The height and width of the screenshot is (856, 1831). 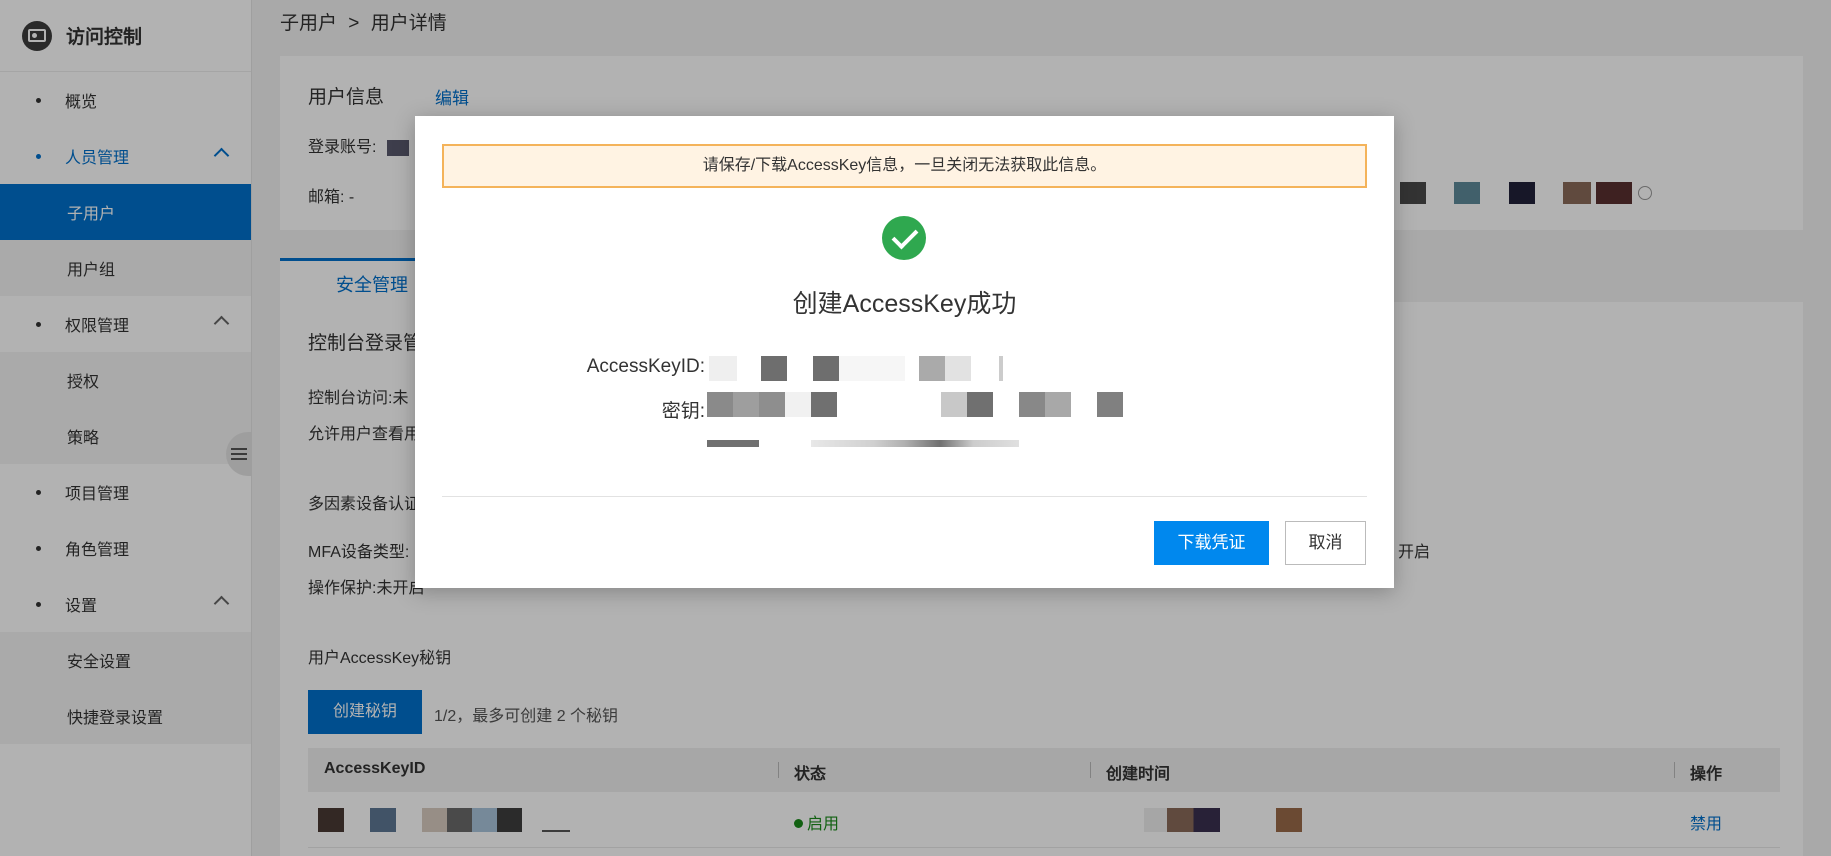 What do you see at coordinates (917, 432) in the screenshot?
I see `secret-value-redacted` at bounding box center [917, 432].